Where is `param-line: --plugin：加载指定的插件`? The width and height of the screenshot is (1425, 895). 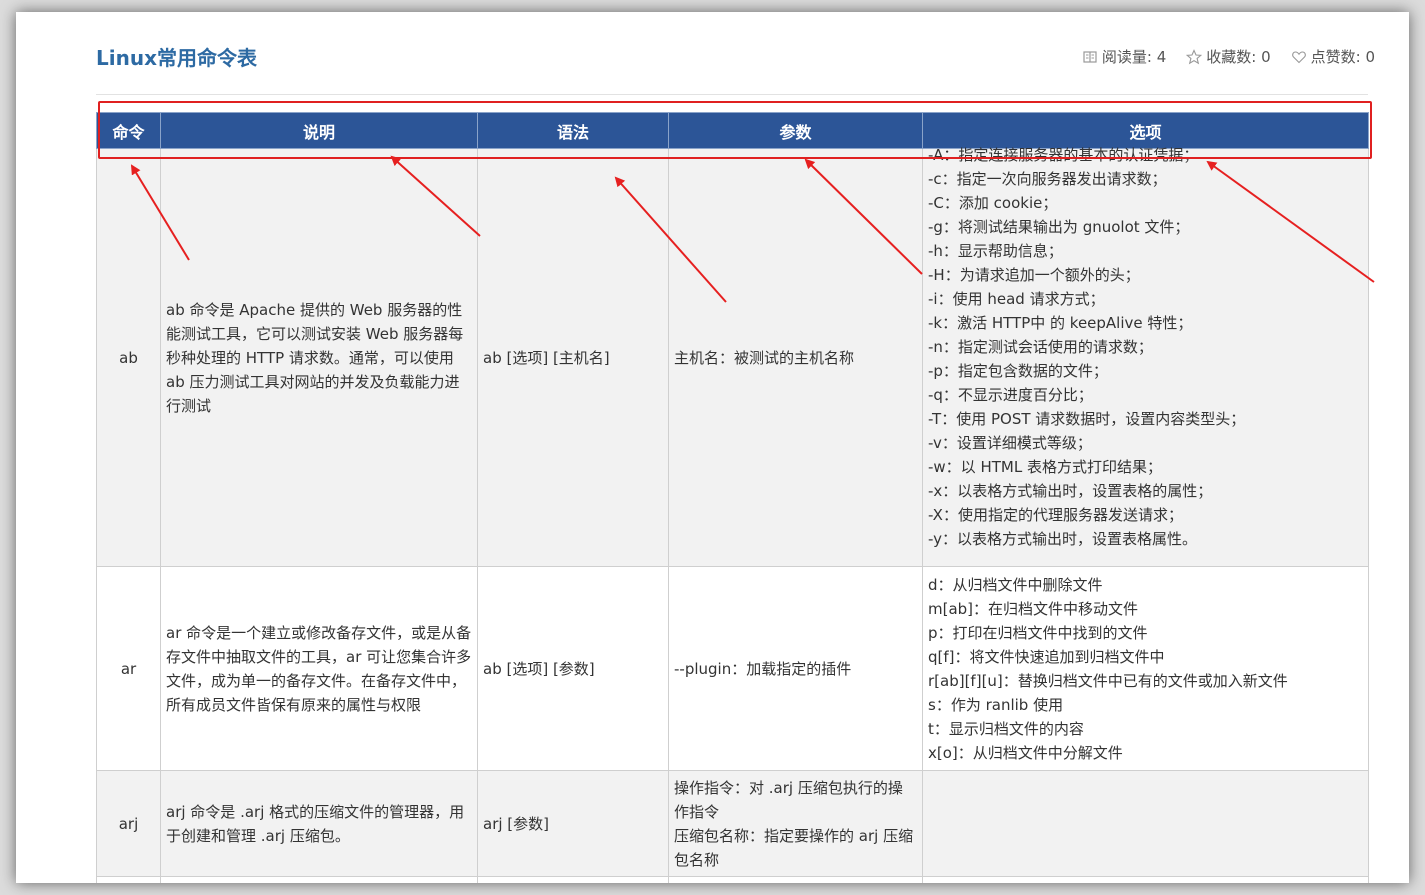 param-line: --plugin：加载指定的插件 is located at coordinates (763, 668).